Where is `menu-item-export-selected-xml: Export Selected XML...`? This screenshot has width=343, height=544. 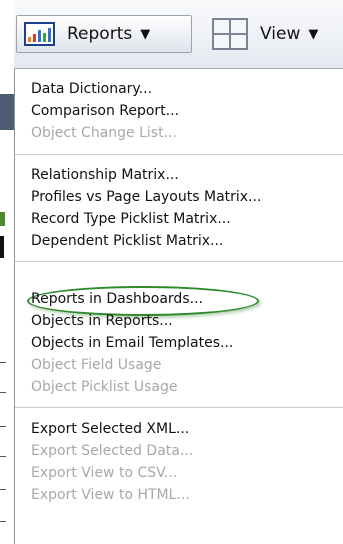 menu-item-export-selected-xml: Export Selected XML... is located at coordinates (110, 429).